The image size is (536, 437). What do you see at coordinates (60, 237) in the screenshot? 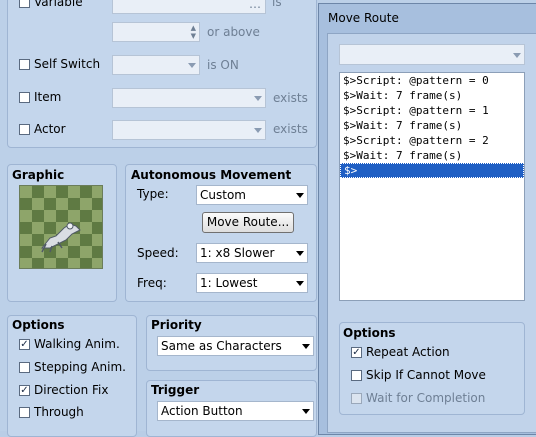
I see `character-sprite-icon` at bounding box center [60, 237].